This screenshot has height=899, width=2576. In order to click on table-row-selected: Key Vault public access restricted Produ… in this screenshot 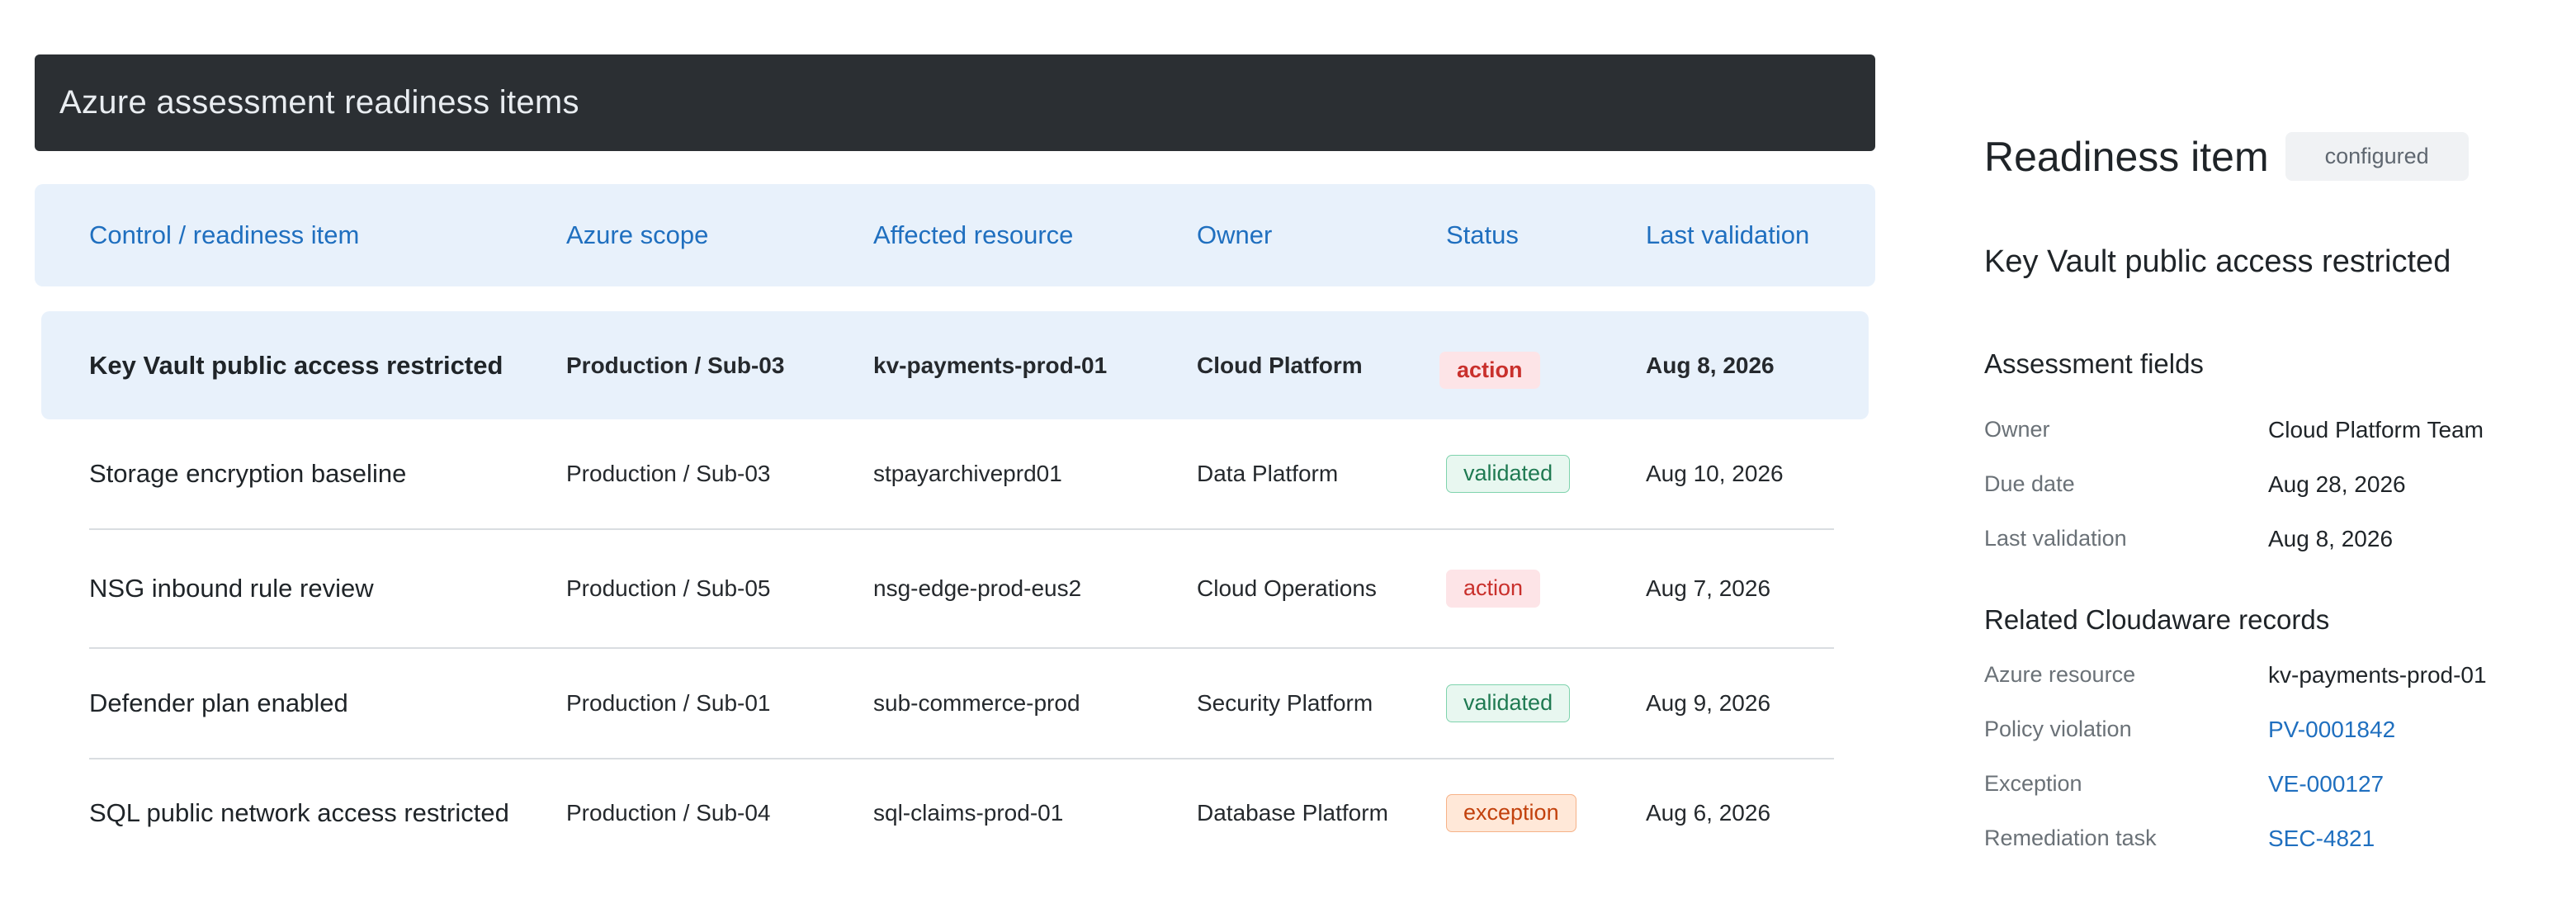, I will do `click(955, 365)`.